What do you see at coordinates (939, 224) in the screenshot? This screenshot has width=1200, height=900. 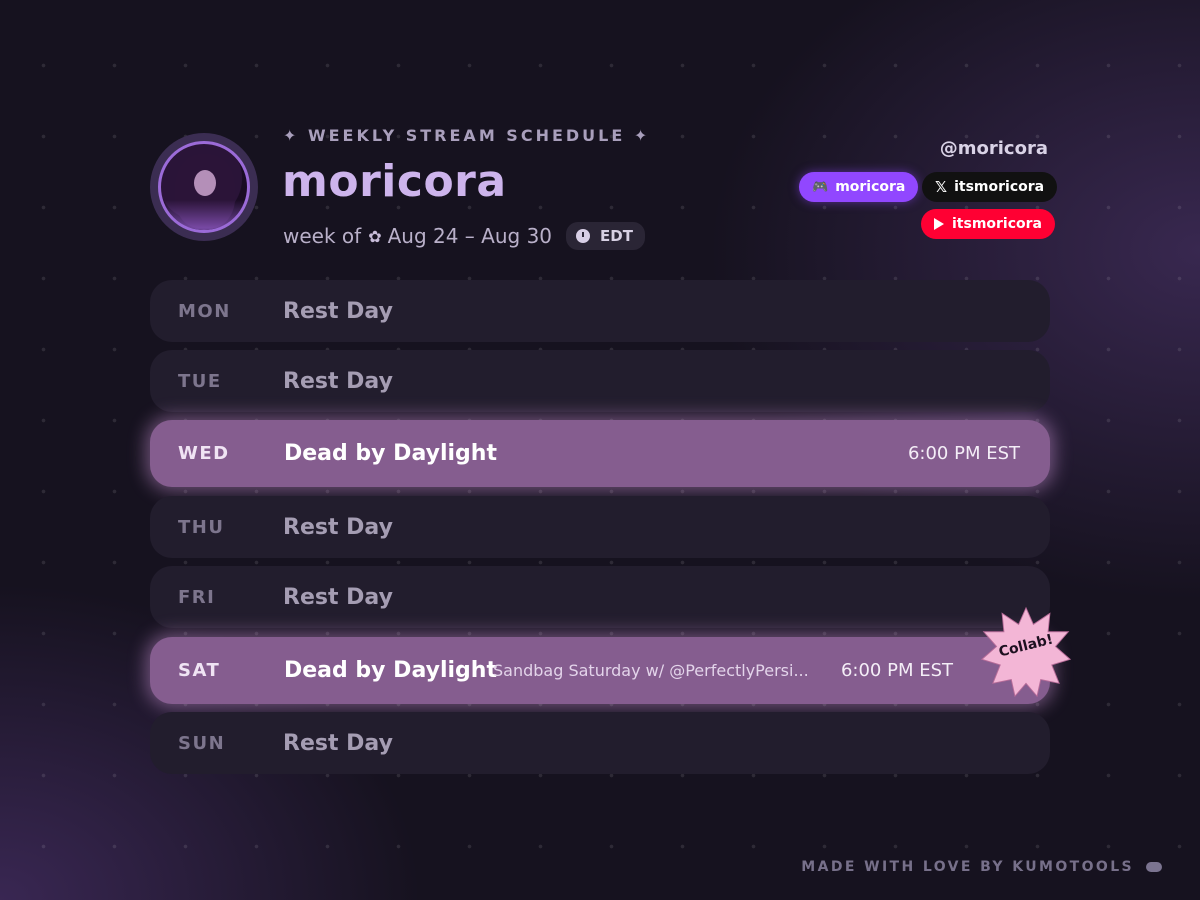 I see `youtube-play-icon` at bounding box center [939, 224].